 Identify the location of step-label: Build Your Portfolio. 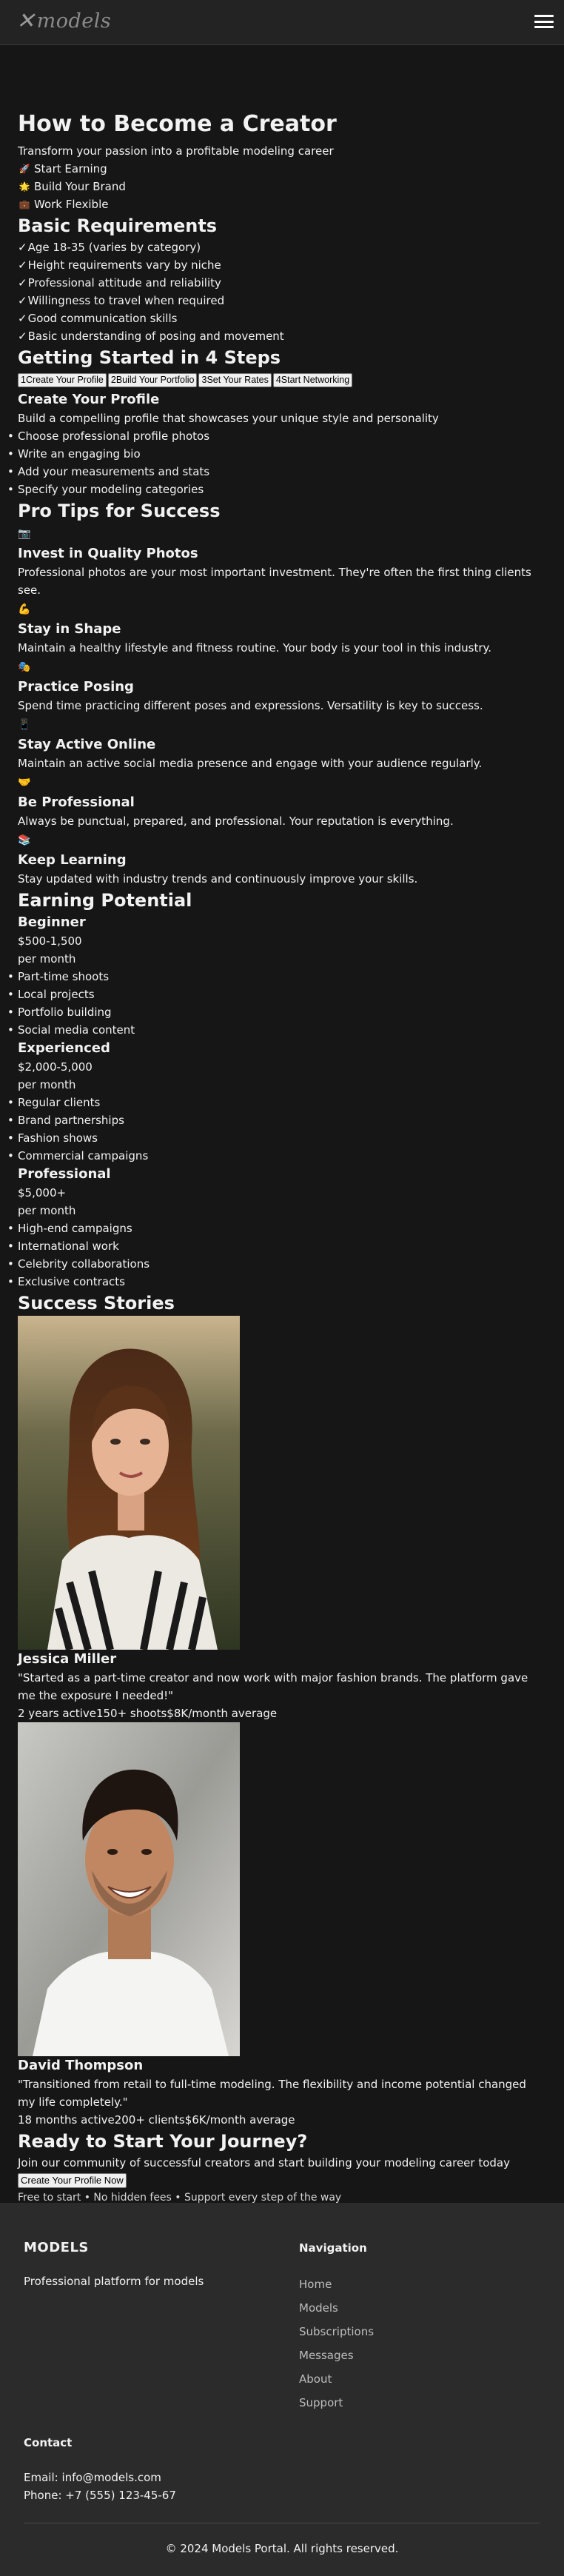
(155, 380).